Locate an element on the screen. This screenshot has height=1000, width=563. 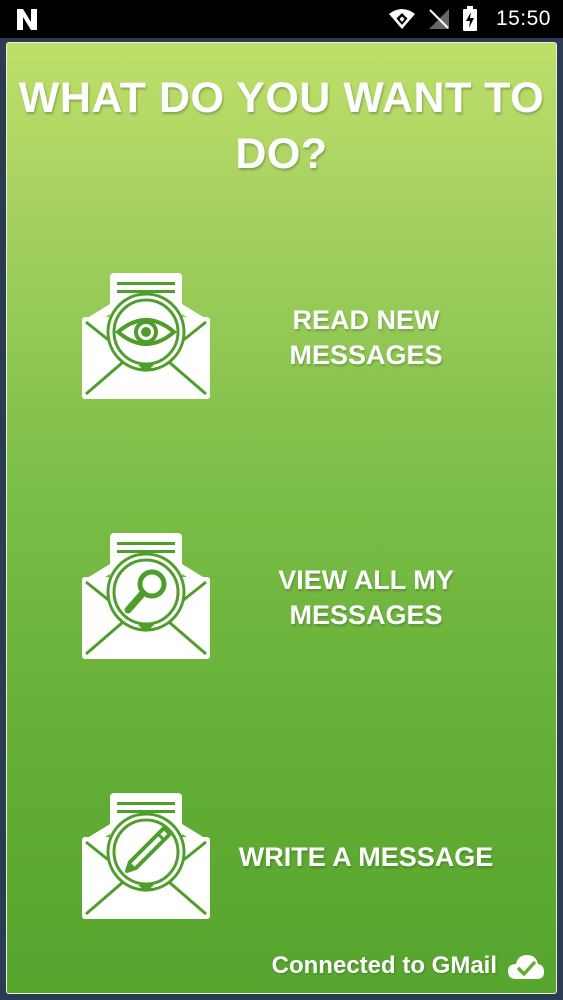
view-all-messages-button: VIEW ALL MY MESSAGES is located at coordinates (281, 600).